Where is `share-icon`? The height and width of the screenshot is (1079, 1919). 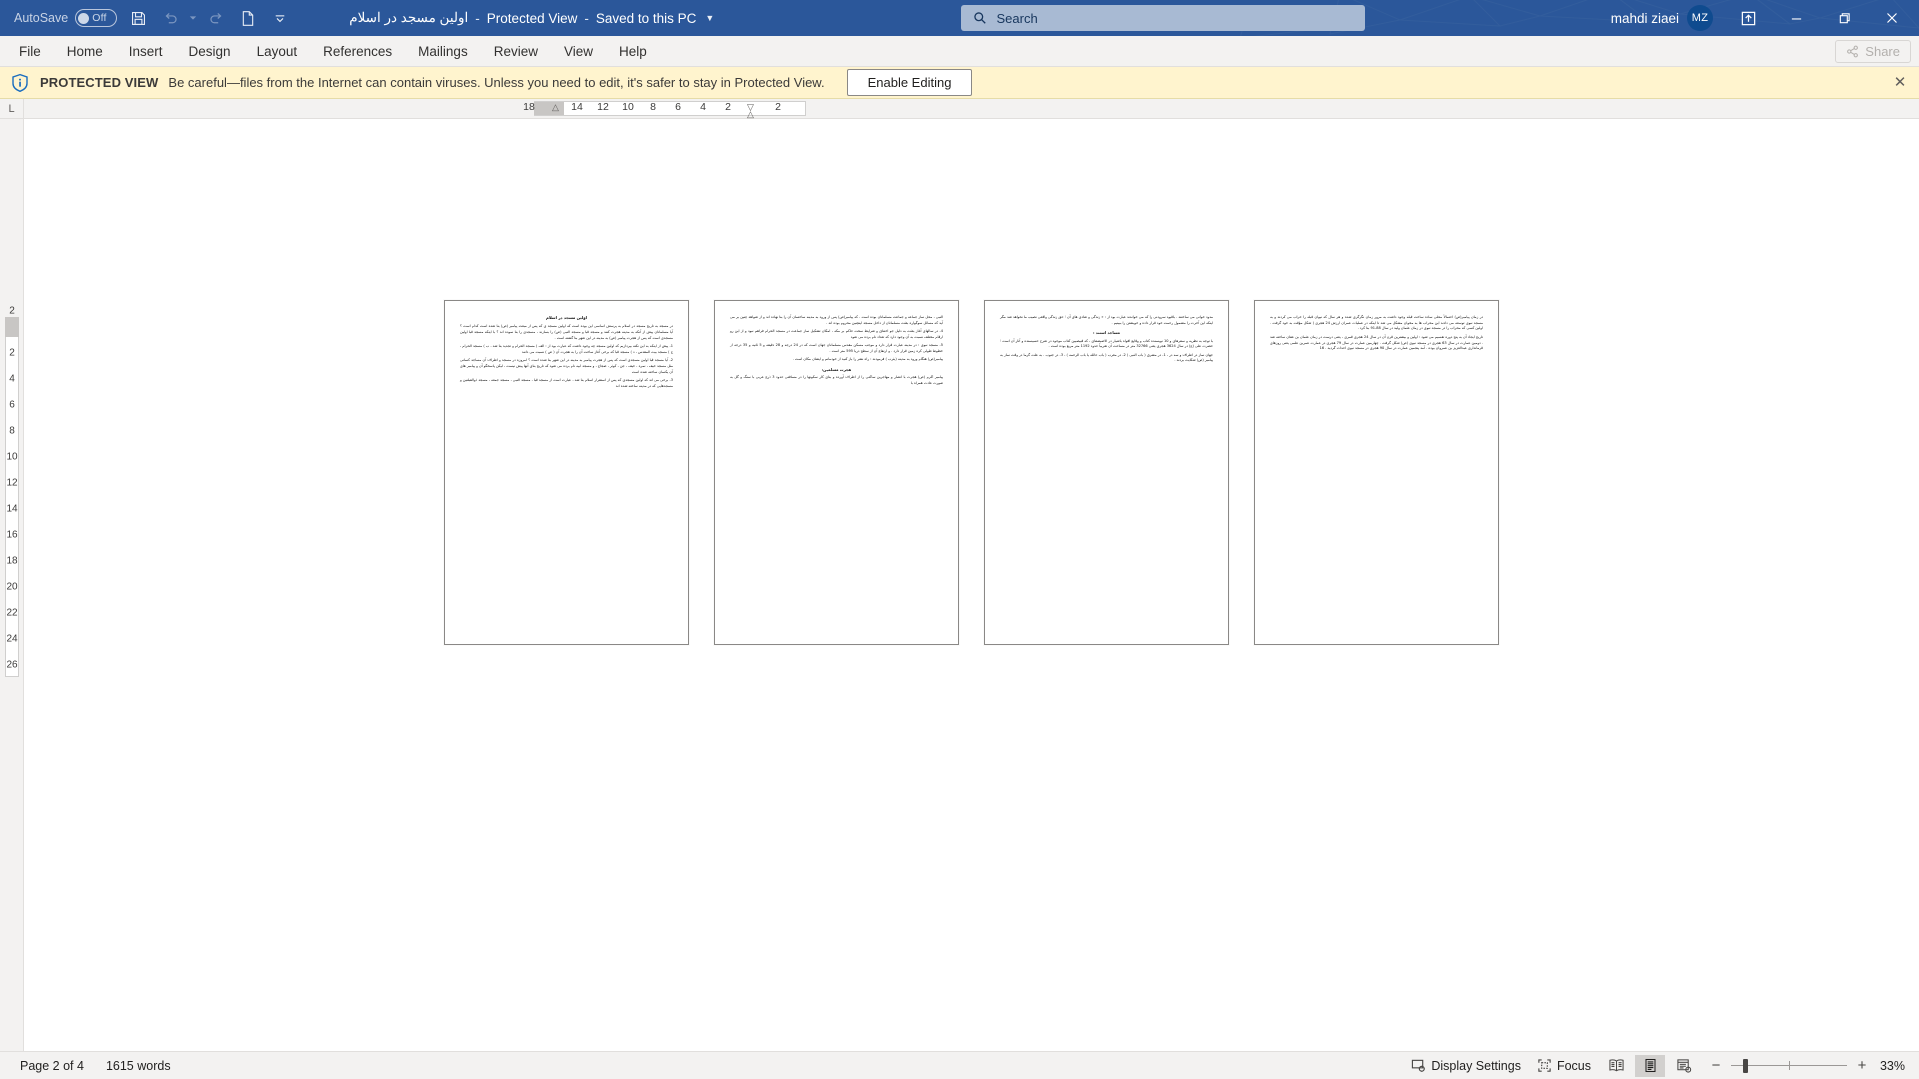
share-icon is located at coordinates (1853, 51).